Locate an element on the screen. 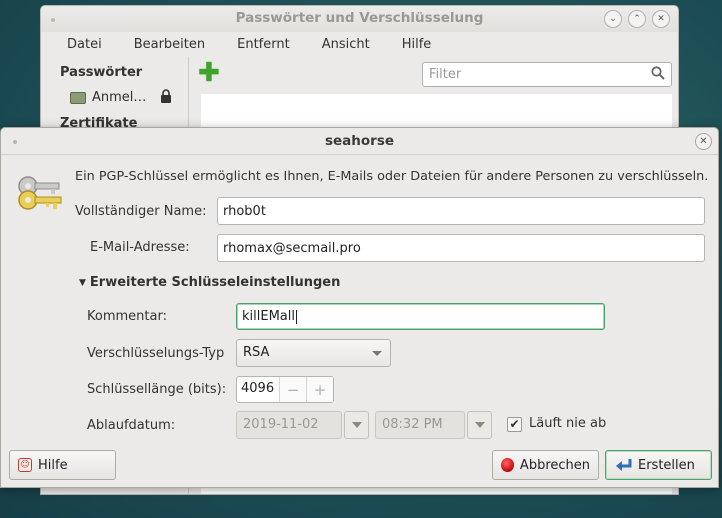  create-button: Erstellen is located at coordinates (658, 465).